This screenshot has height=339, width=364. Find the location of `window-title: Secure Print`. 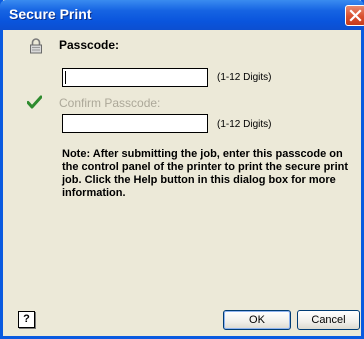

window-title: Secure Print is located at coordinates (50, 14).